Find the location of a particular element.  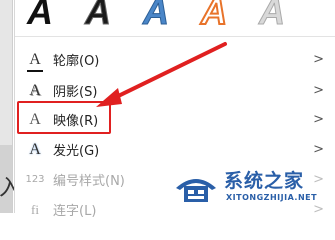

watermark: 系统之家 XITONGZHIJIA.NET is located at coordinates (252, 185).